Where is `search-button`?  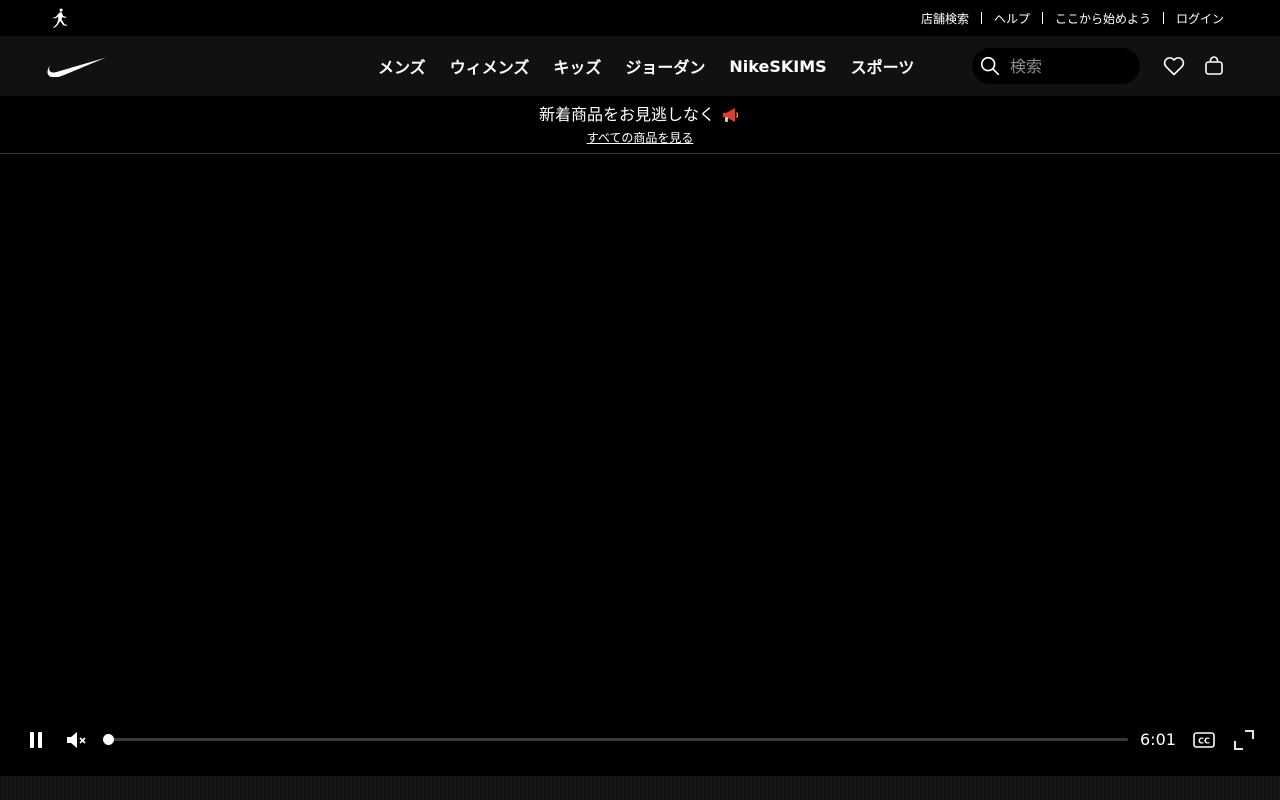
search-button is located at coordinates (990, 66).